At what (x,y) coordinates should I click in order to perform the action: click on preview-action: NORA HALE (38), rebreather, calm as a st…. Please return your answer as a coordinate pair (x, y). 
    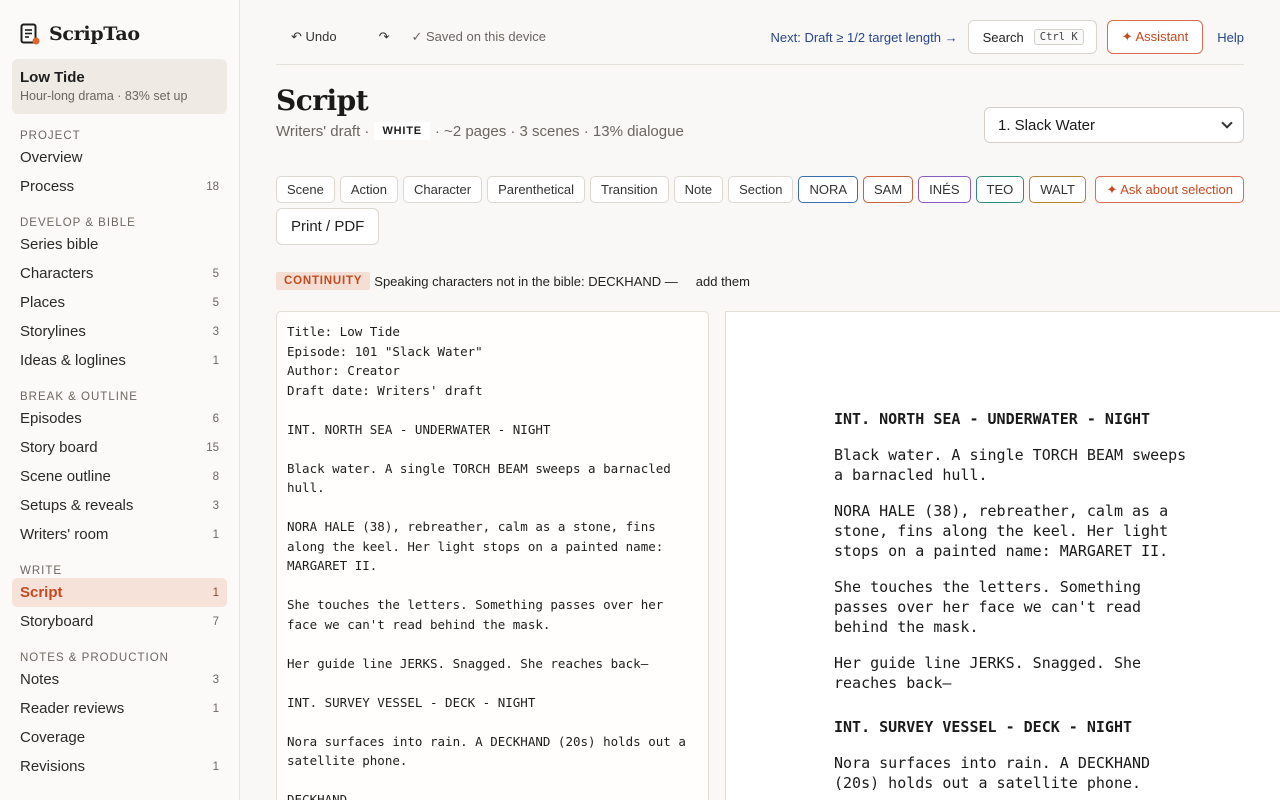
    Looking at the image, I should click on (1001, 531).